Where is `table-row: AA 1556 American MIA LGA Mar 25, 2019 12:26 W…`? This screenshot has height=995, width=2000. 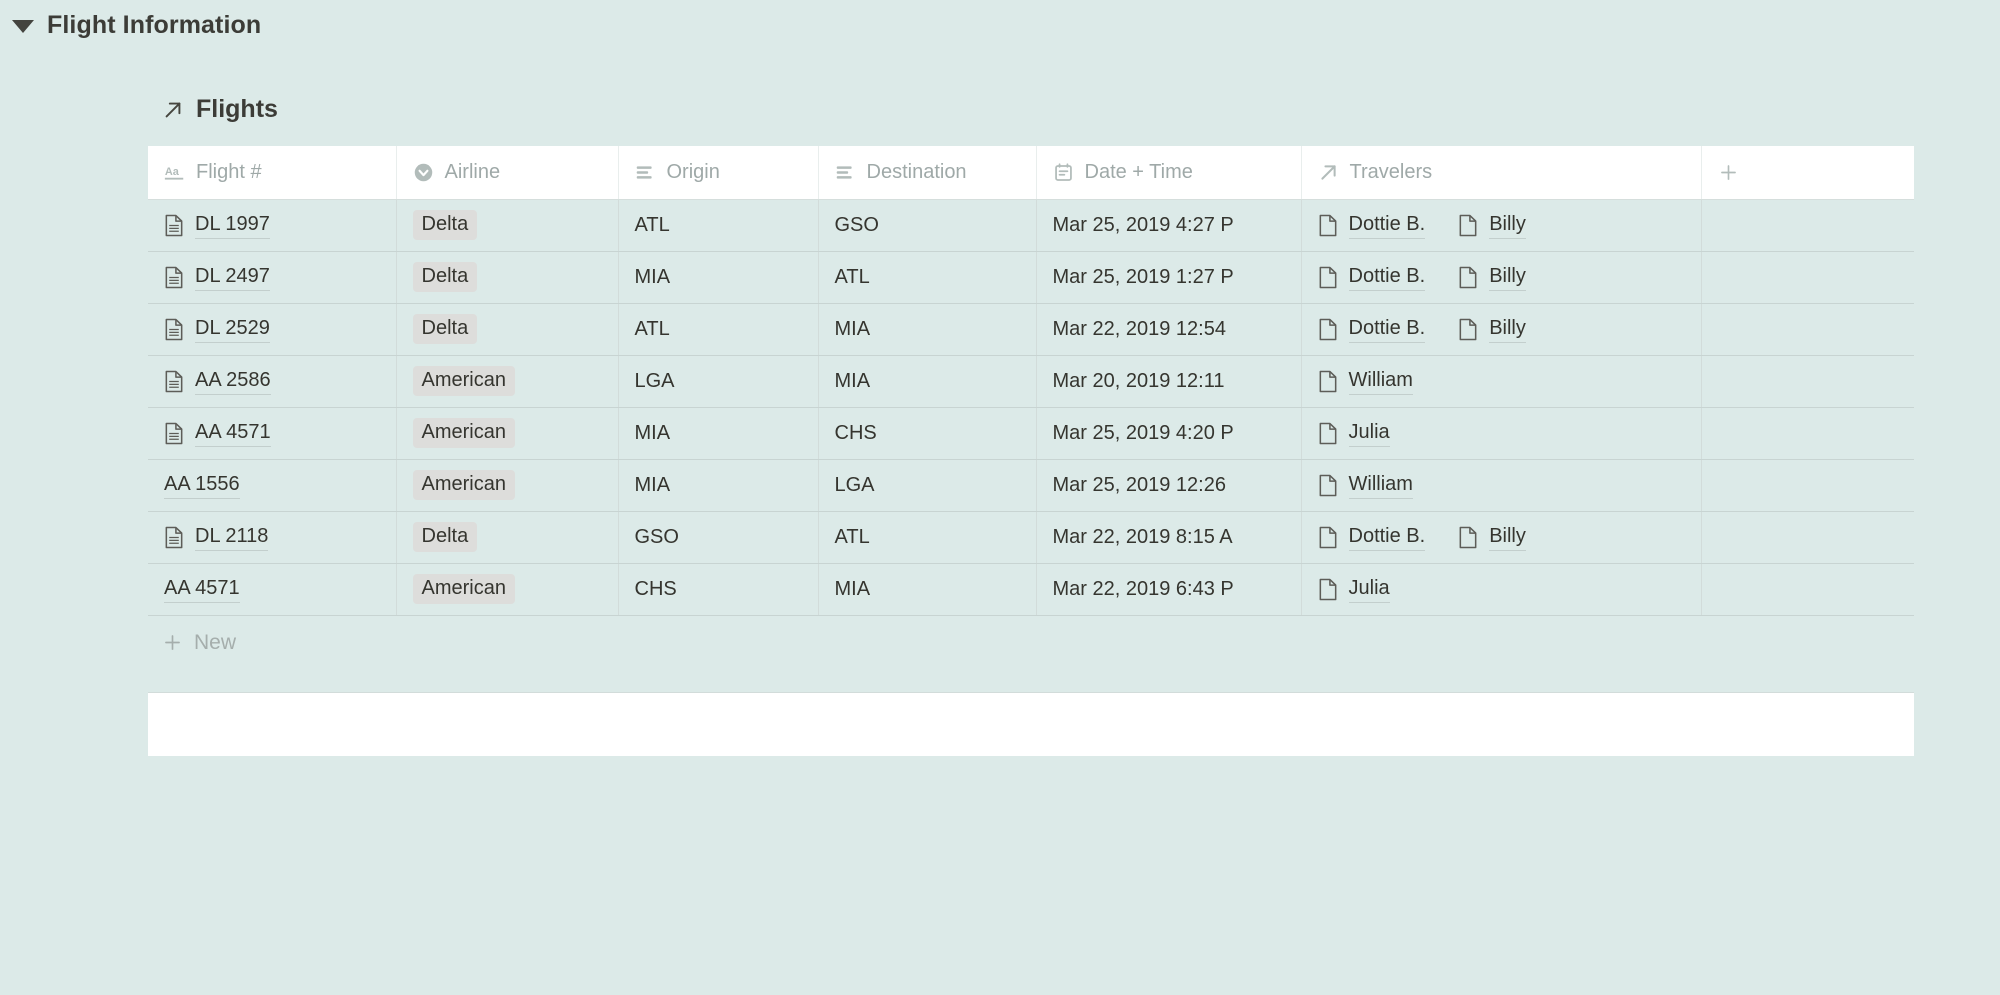
table-row: AA 1556 American MIA LGA Mar 25, 2019 12:26 W… is located at coordinates (1031, 485).